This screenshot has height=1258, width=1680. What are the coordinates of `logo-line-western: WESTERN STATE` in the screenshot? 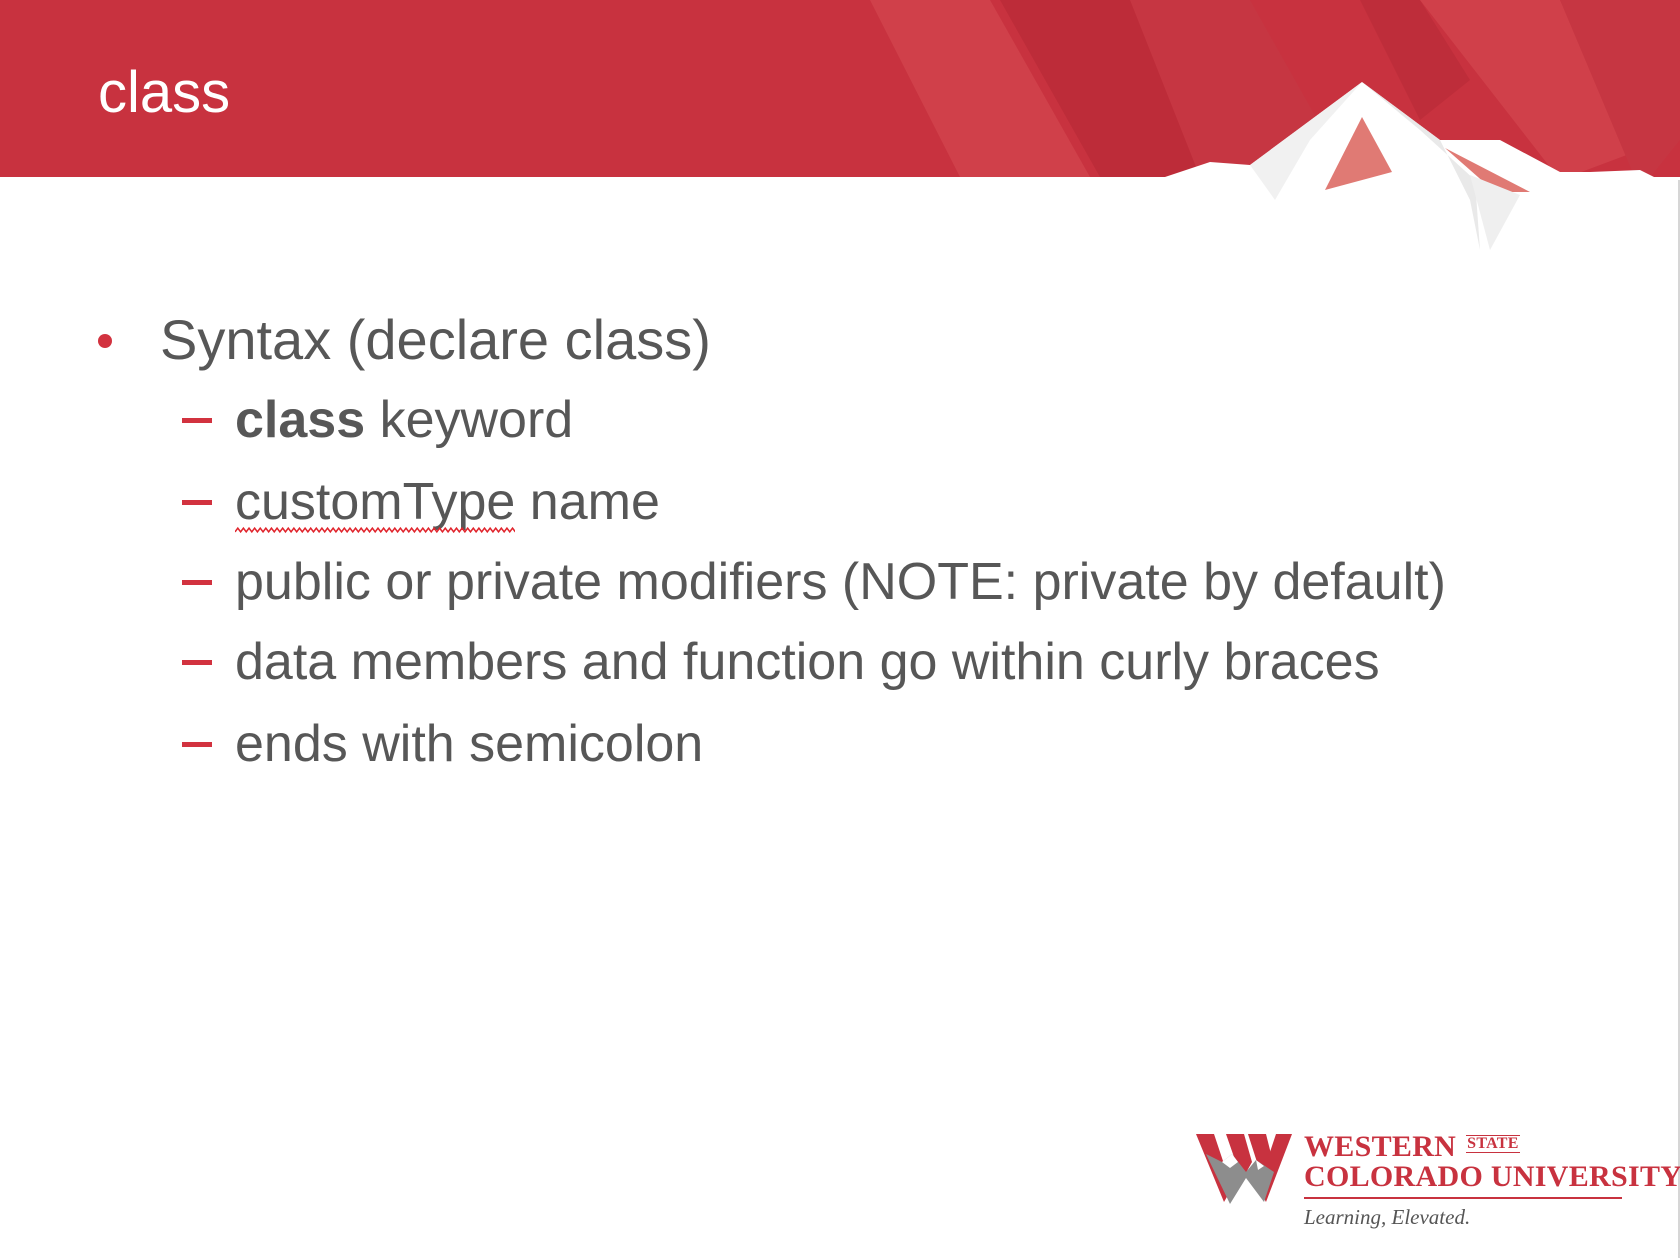 It's located at (1412, 1147).